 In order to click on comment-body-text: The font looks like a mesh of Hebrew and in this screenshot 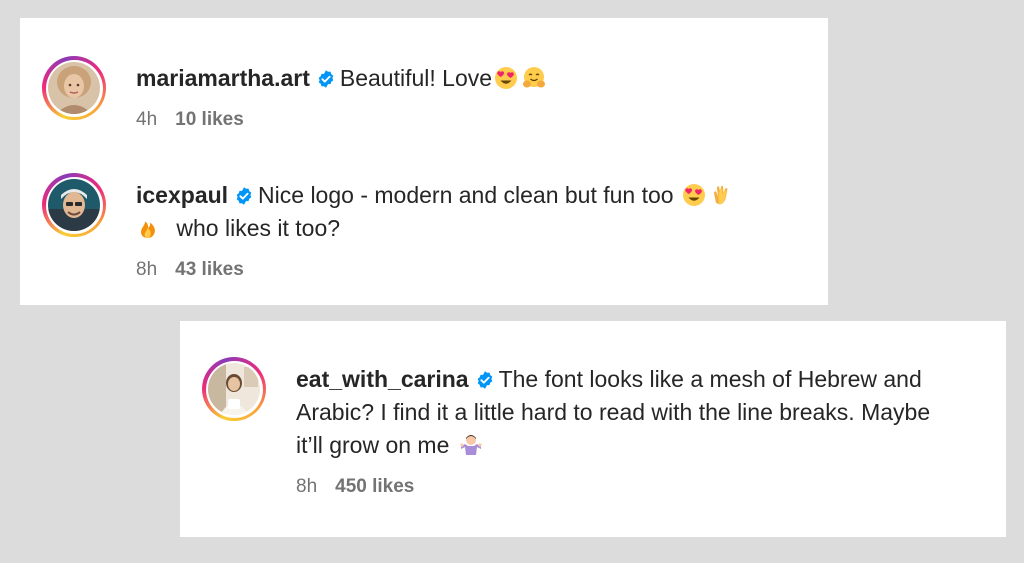, I will do `click(710, 379)`.